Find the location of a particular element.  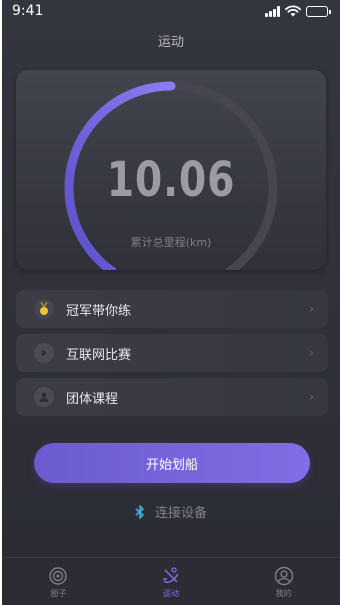

play-icon is located at coordinates (44, 353).